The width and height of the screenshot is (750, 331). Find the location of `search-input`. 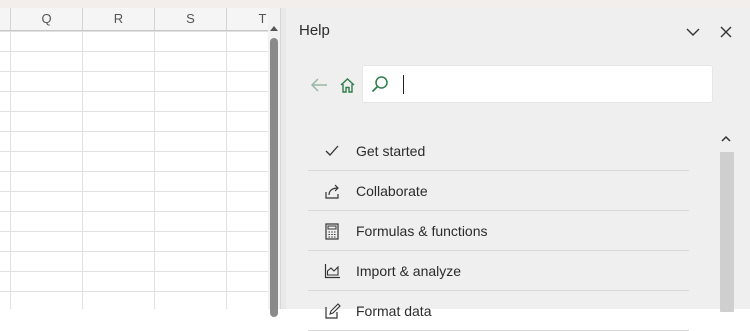

search-input is located at coordinates (549, 84).